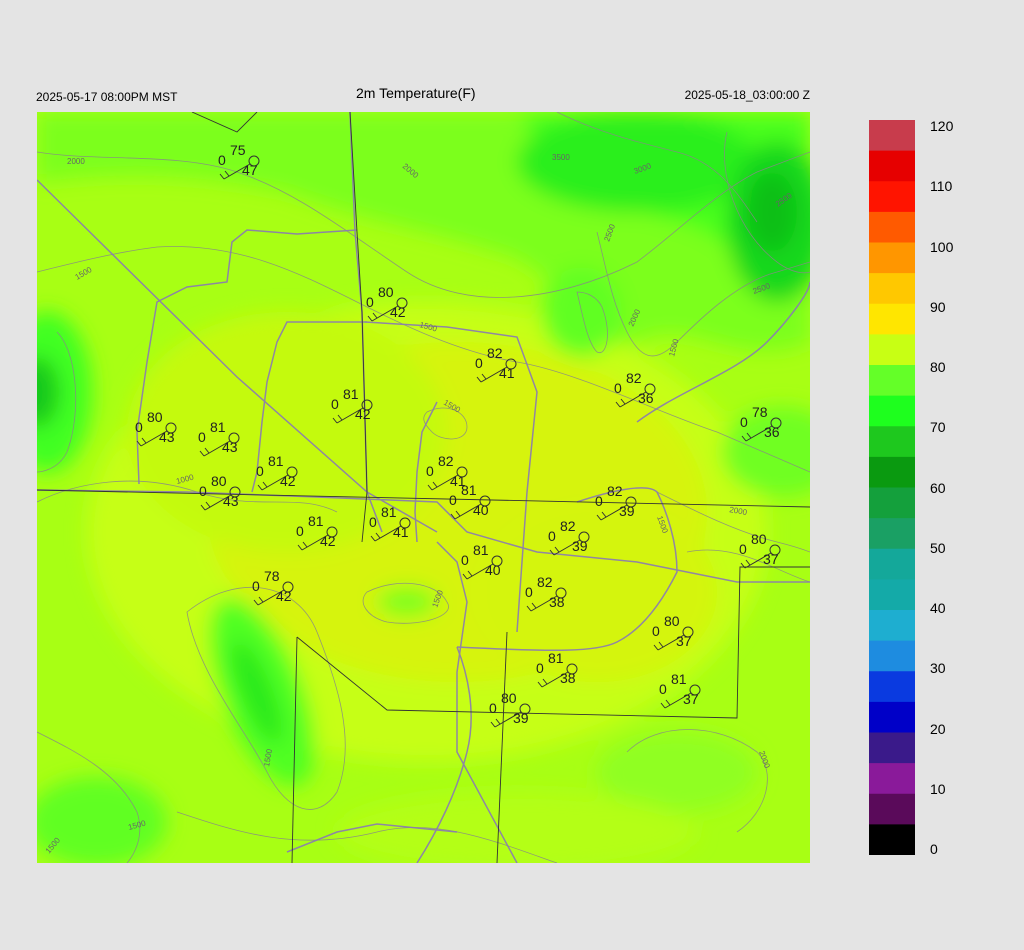 This screenshot has height=950, width=1024. I want to click on valid-local-time: 2025-05-17 08:00PM MST, so click(107, 97).